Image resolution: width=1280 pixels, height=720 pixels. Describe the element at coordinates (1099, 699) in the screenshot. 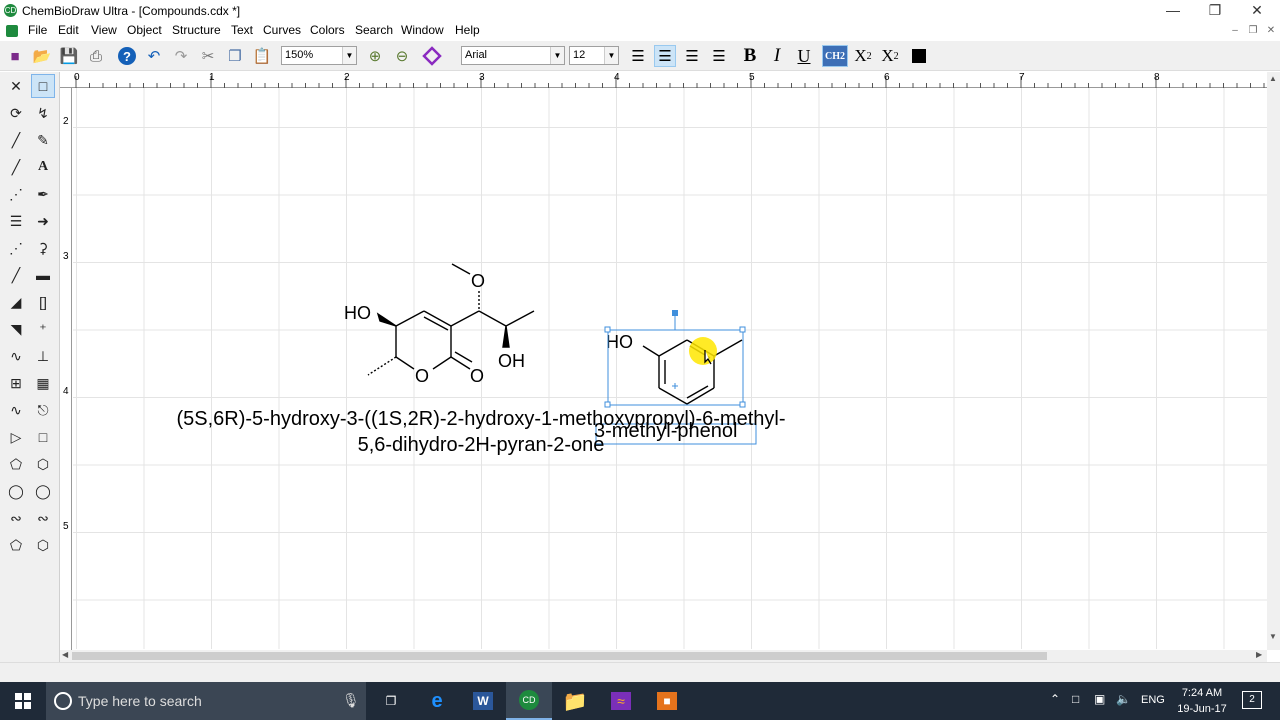

I see `network-icon: ▣` at that location.